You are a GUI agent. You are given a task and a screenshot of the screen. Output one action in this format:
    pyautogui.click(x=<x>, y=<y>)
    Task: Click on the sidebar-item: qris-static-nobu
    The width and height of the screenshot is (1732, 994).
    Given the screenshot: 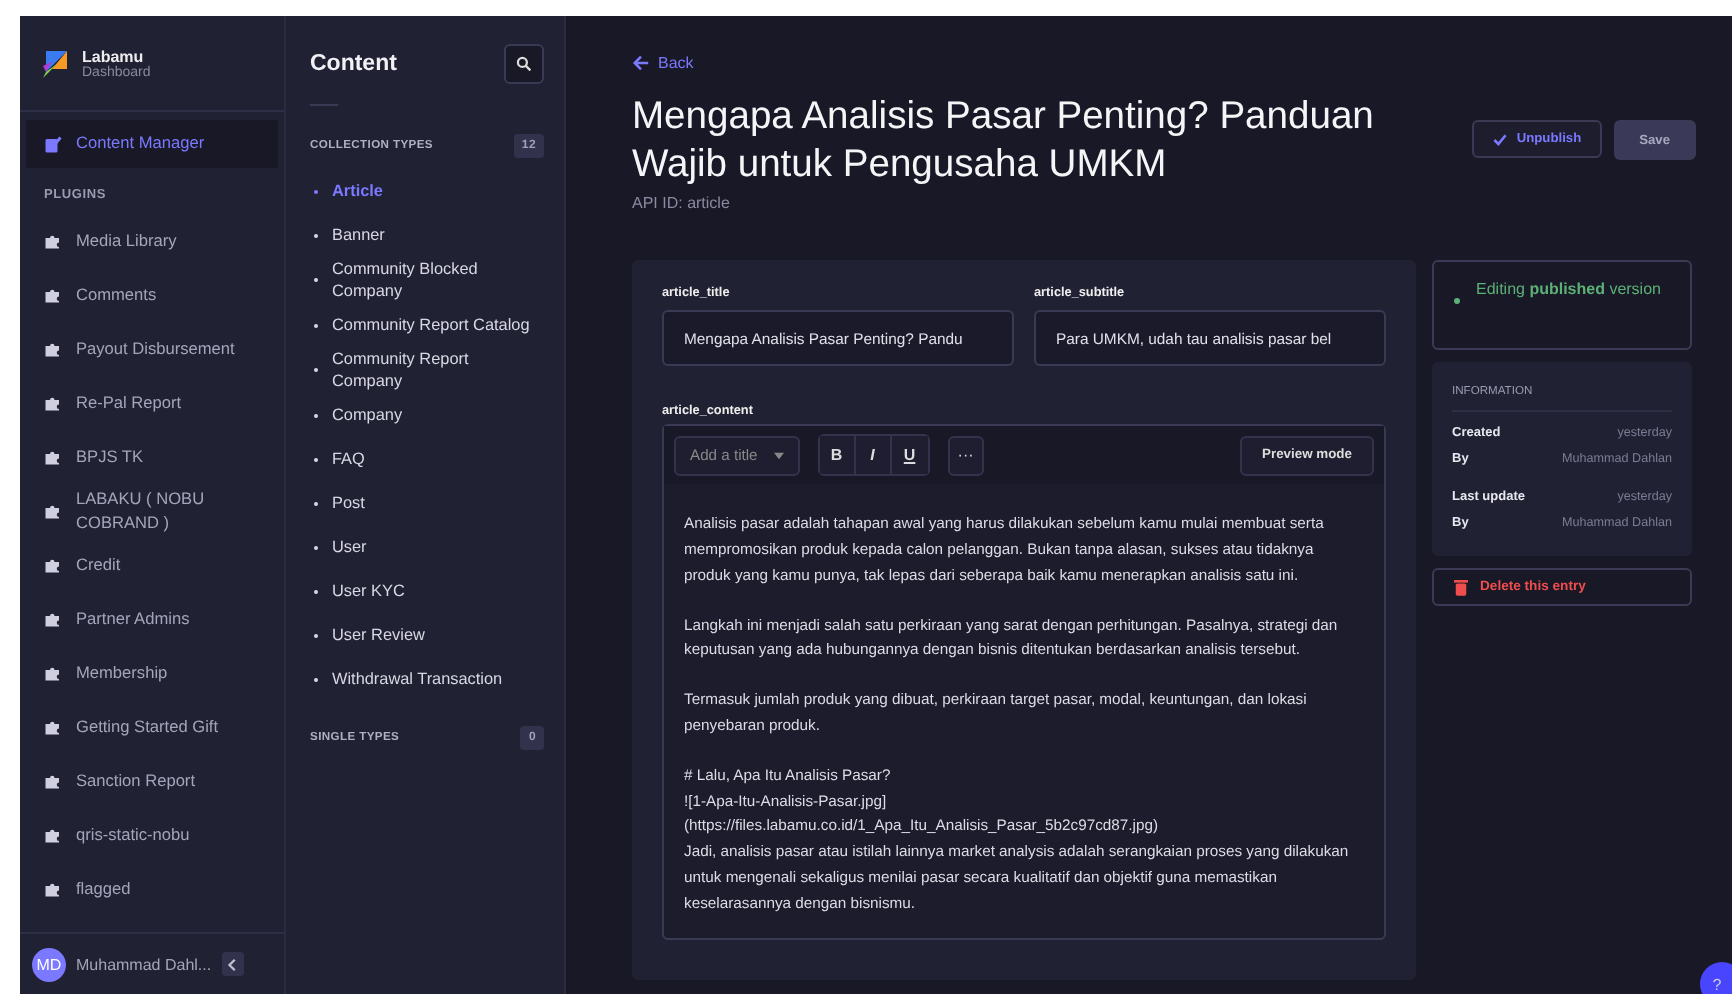 What is the action you would take?
    pyautogui.click(x=152, y=835)
    